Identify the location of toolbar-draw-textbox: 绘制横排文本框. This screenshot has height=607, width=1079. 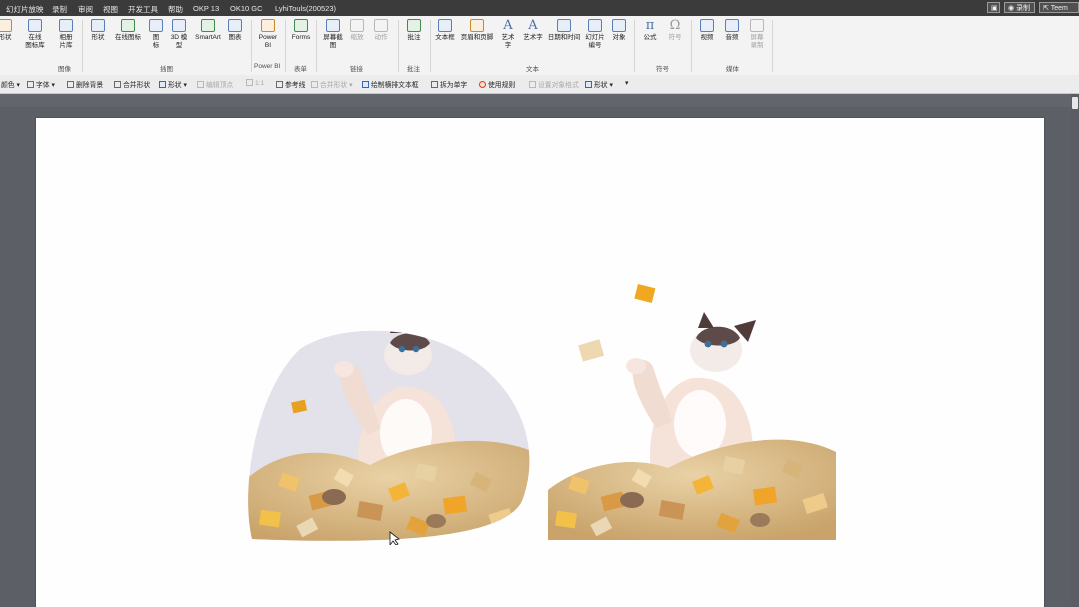
(390, 84).